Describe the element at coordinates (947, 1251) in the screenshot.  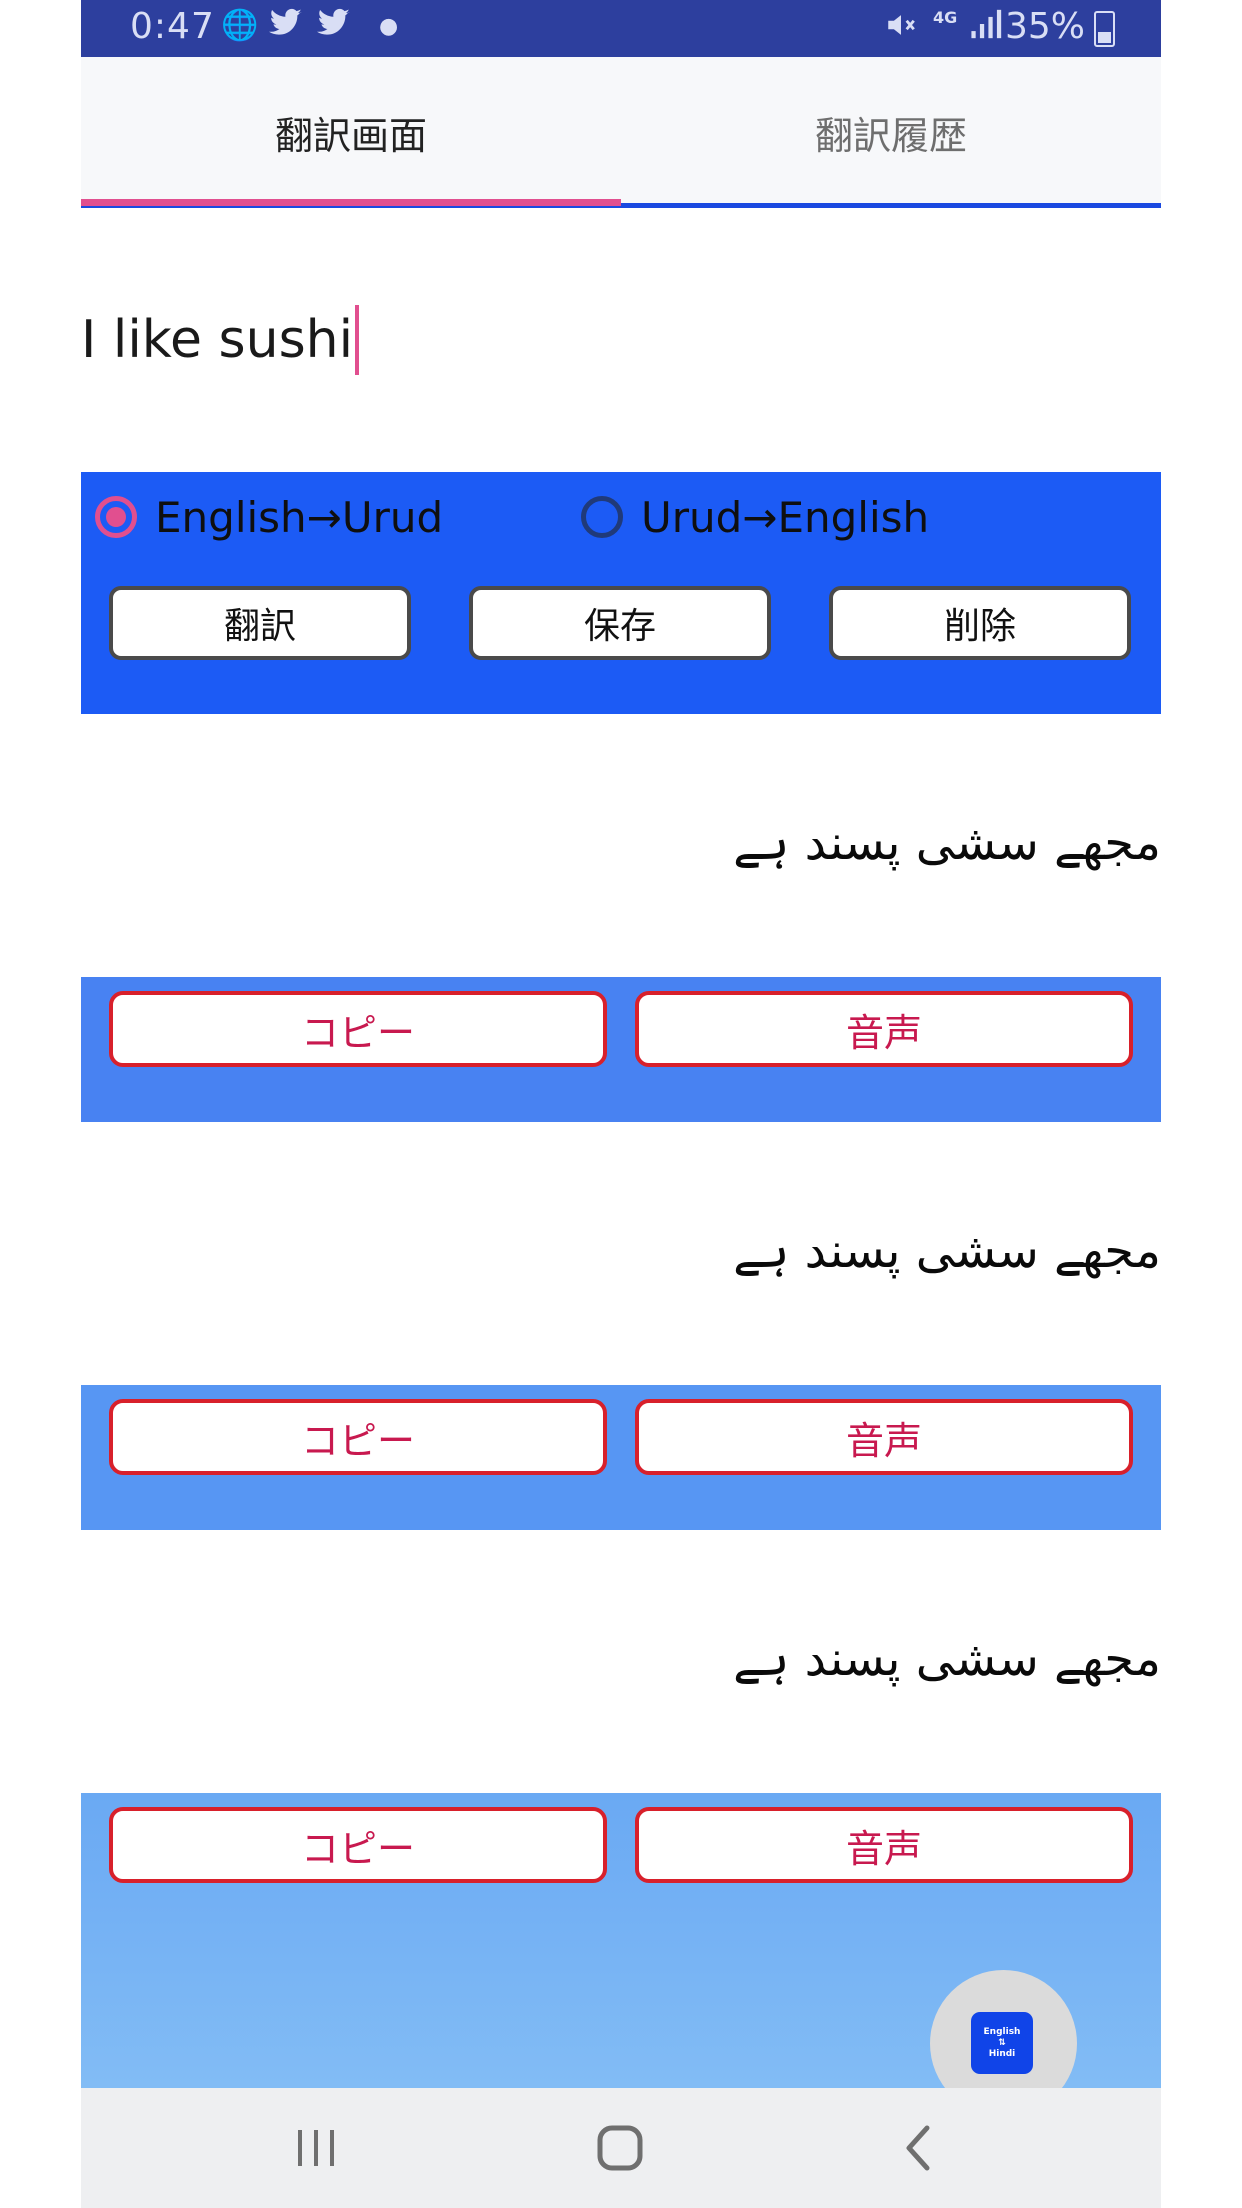
I see `translation-result-2: مجھے سشی پسند ہے` at that location.